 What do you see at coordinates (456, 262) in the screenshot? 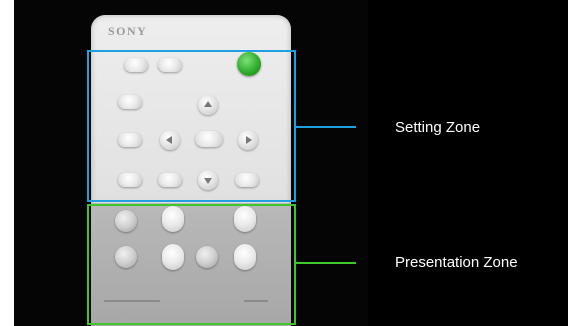
I see `presentation-zone-label: Presentation Zone` at bounding box center [456, 262].